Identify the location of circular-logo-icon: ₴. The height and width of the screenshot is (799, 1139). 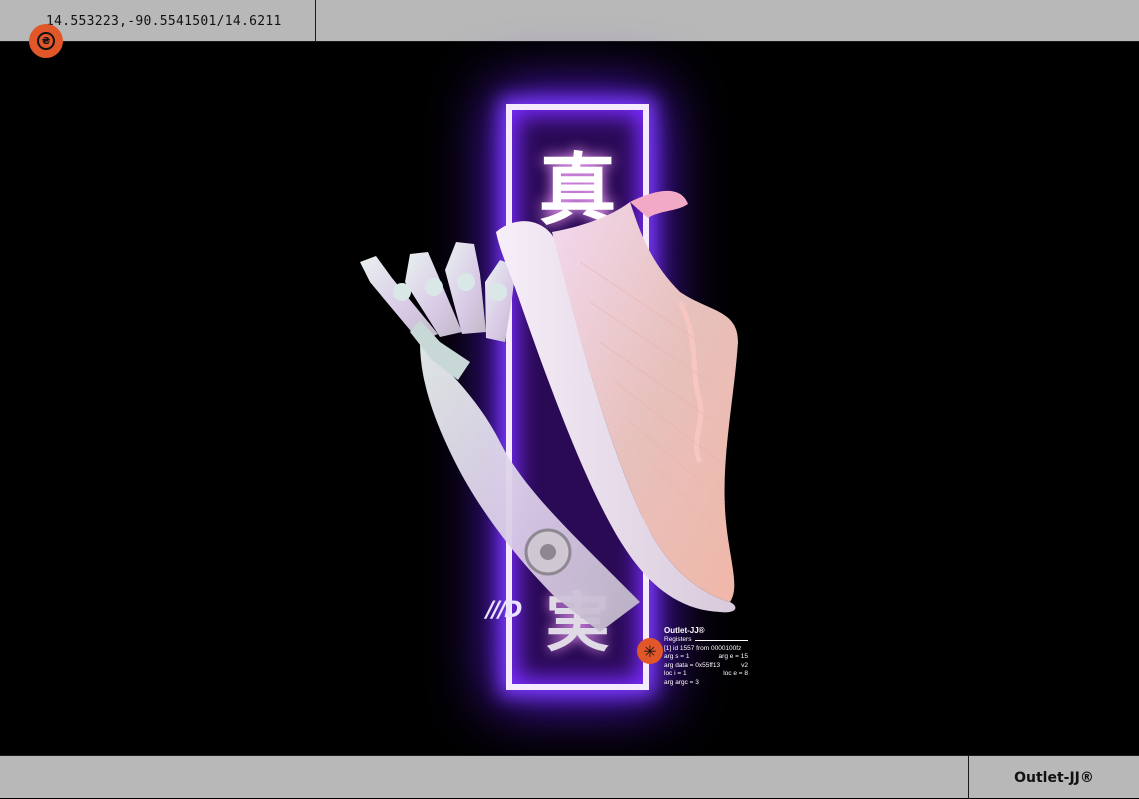
(46, 41).